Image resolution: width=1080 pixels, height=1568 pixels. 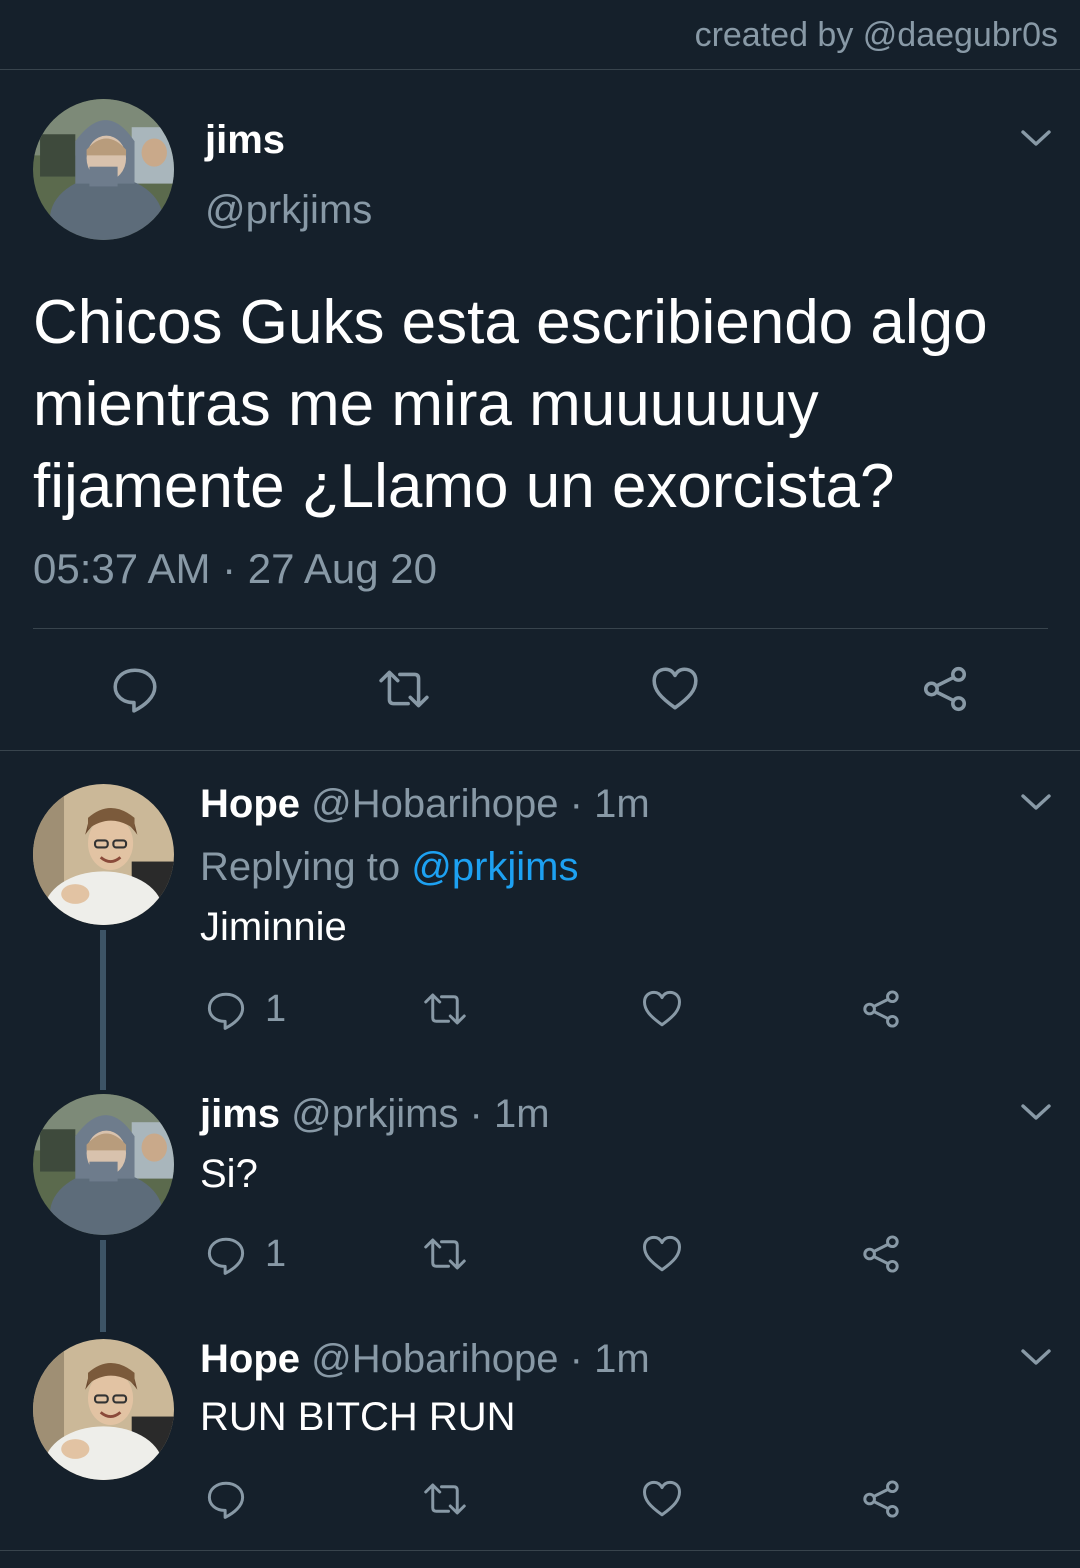 I want to click on reply-text: RUN BITCH RUN, so click(x=358, y=1417).